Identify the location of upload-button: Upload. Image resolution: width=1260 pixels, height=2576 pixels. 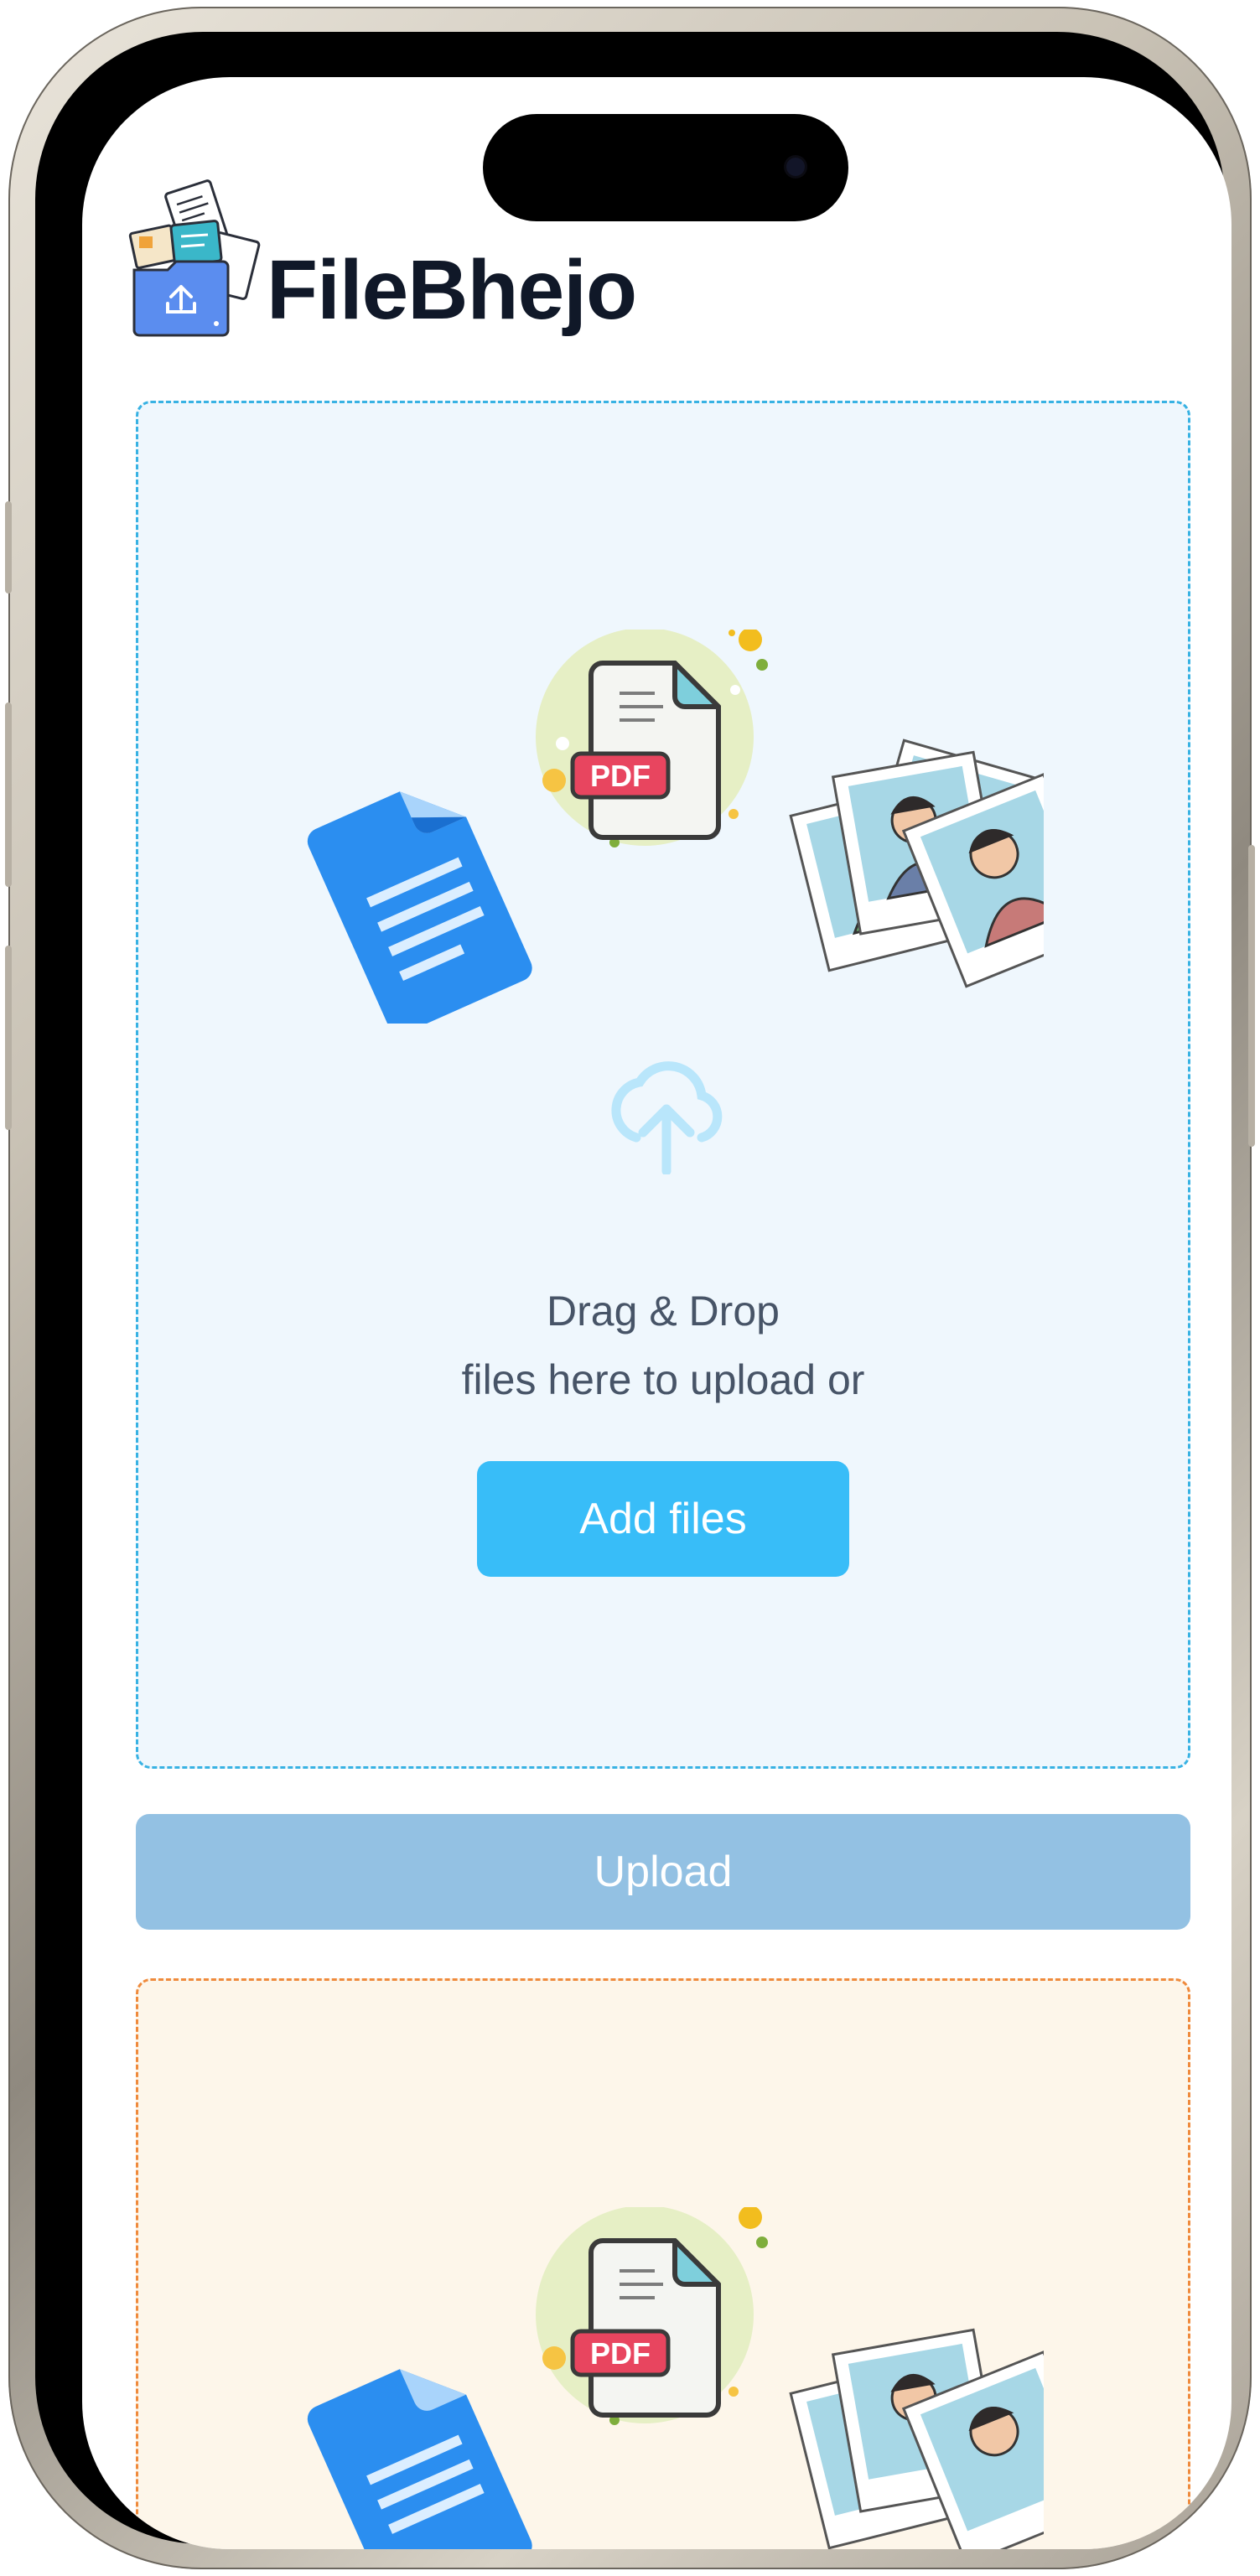
(663, 1872).